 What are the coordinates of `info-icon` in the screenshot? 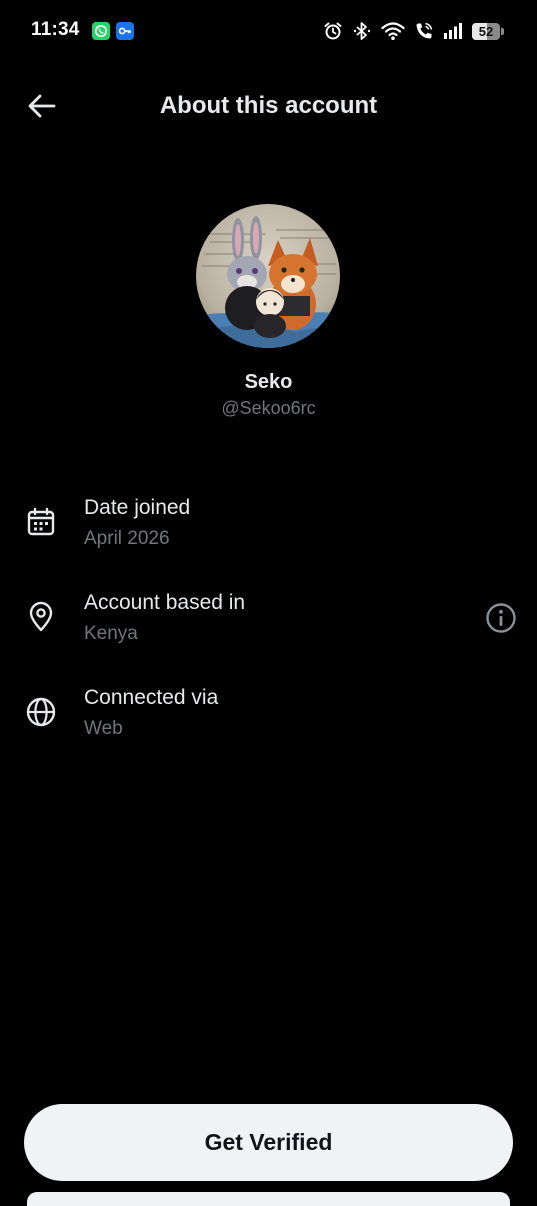 It's located at (501, 618).